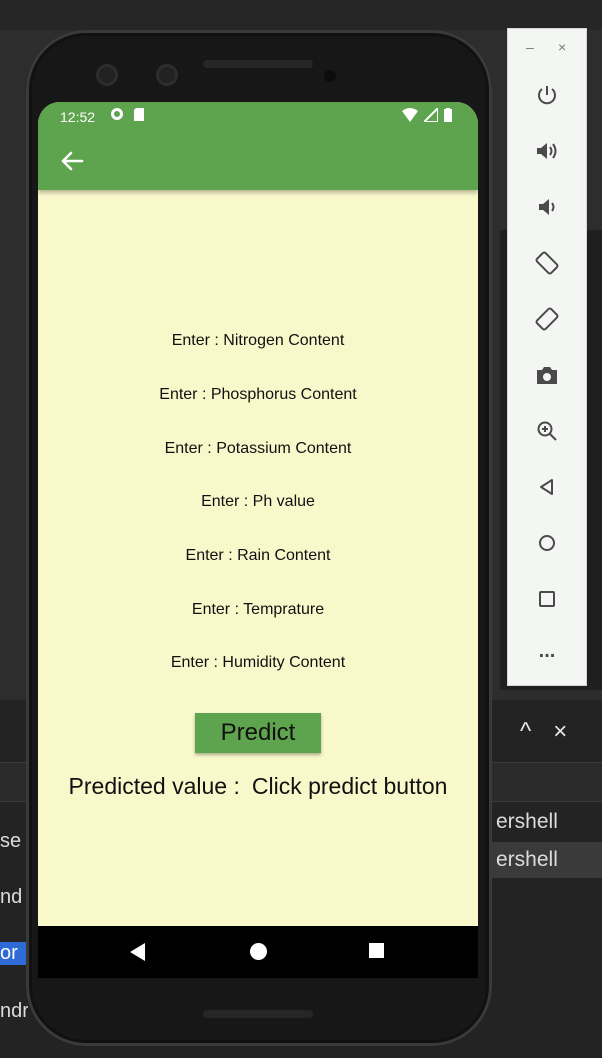 This screenshot has height=1058, width=602. What do you see at coordinates (14, 1011) in the screenshot?
I see `ide-left-fragment: ndr` at bounding box center [14, 1011].